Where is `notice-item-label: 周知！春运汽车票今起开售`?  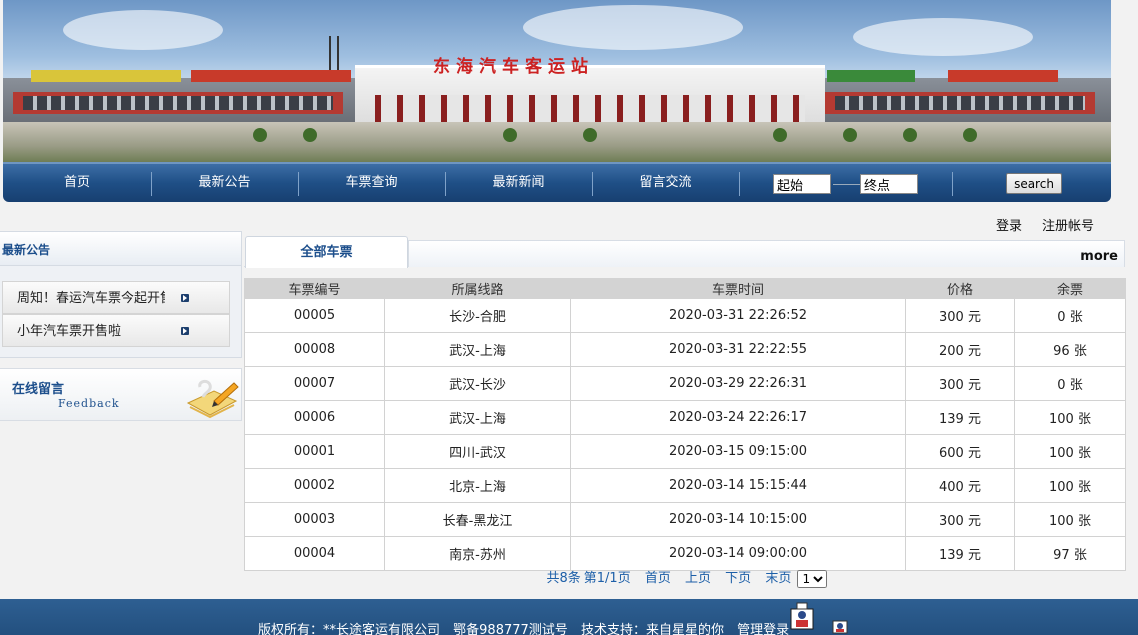 notice-item-label: 周知！春运汽车票今起开售 is located at coordinates (91, 298).